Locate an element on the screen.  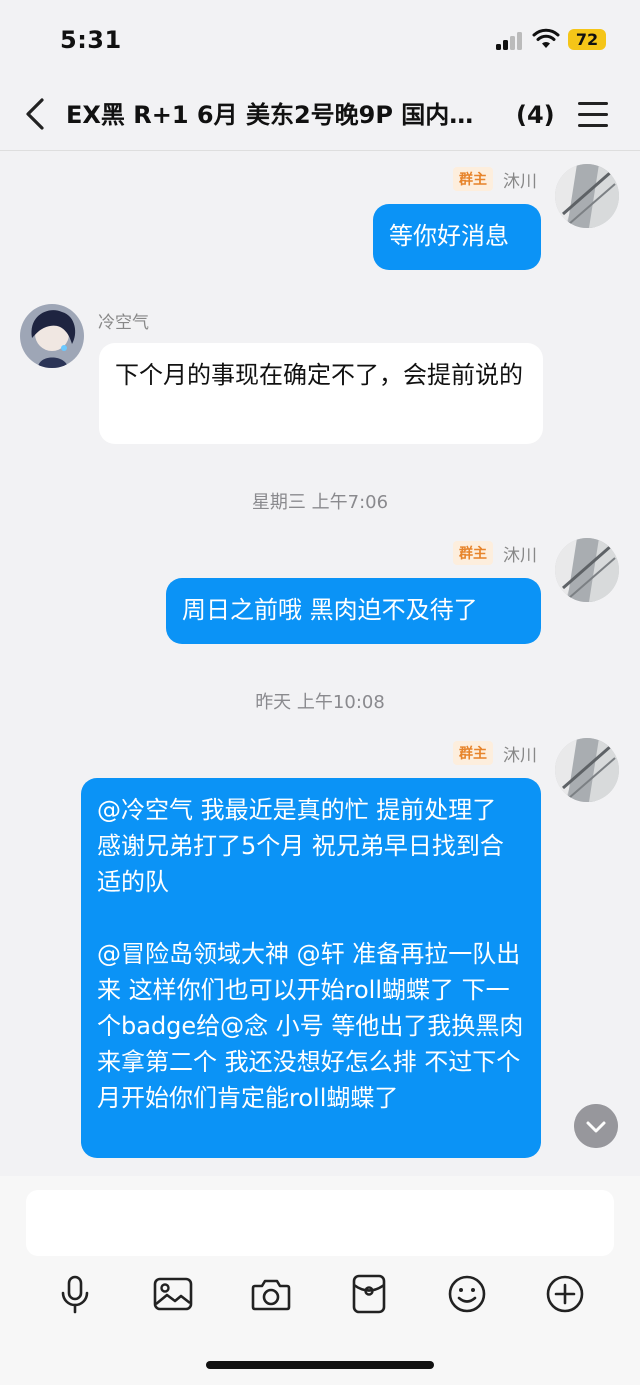
status-time: 5:31 is located at coordinates (91, 40).